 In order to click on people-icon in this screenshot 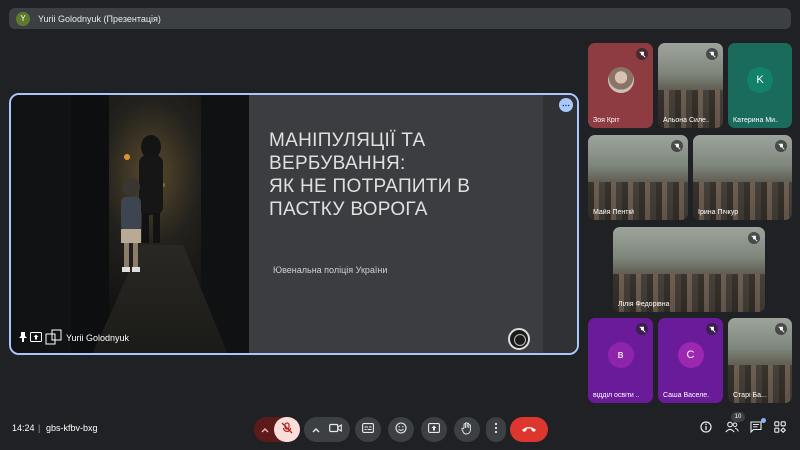, I will do `click(732, 428)`.